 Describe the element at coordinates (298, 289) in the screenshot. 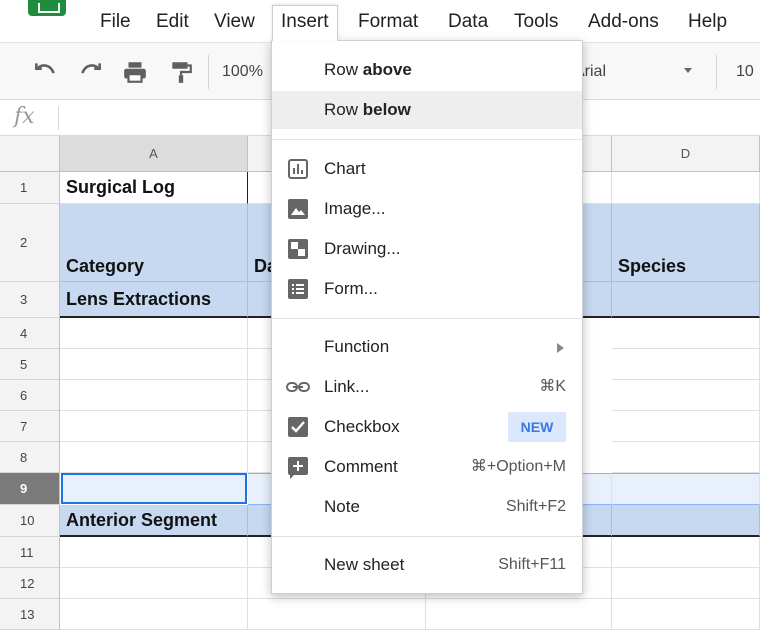

I see `form-icon` at that location.